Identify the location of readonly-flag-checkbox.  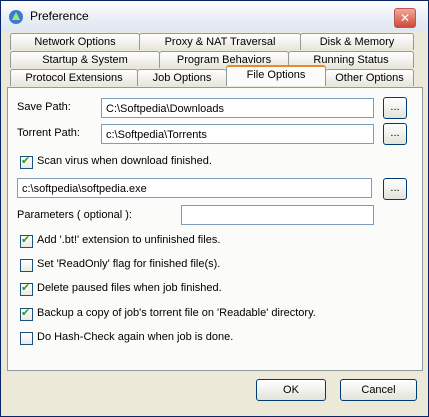
(26, 265).